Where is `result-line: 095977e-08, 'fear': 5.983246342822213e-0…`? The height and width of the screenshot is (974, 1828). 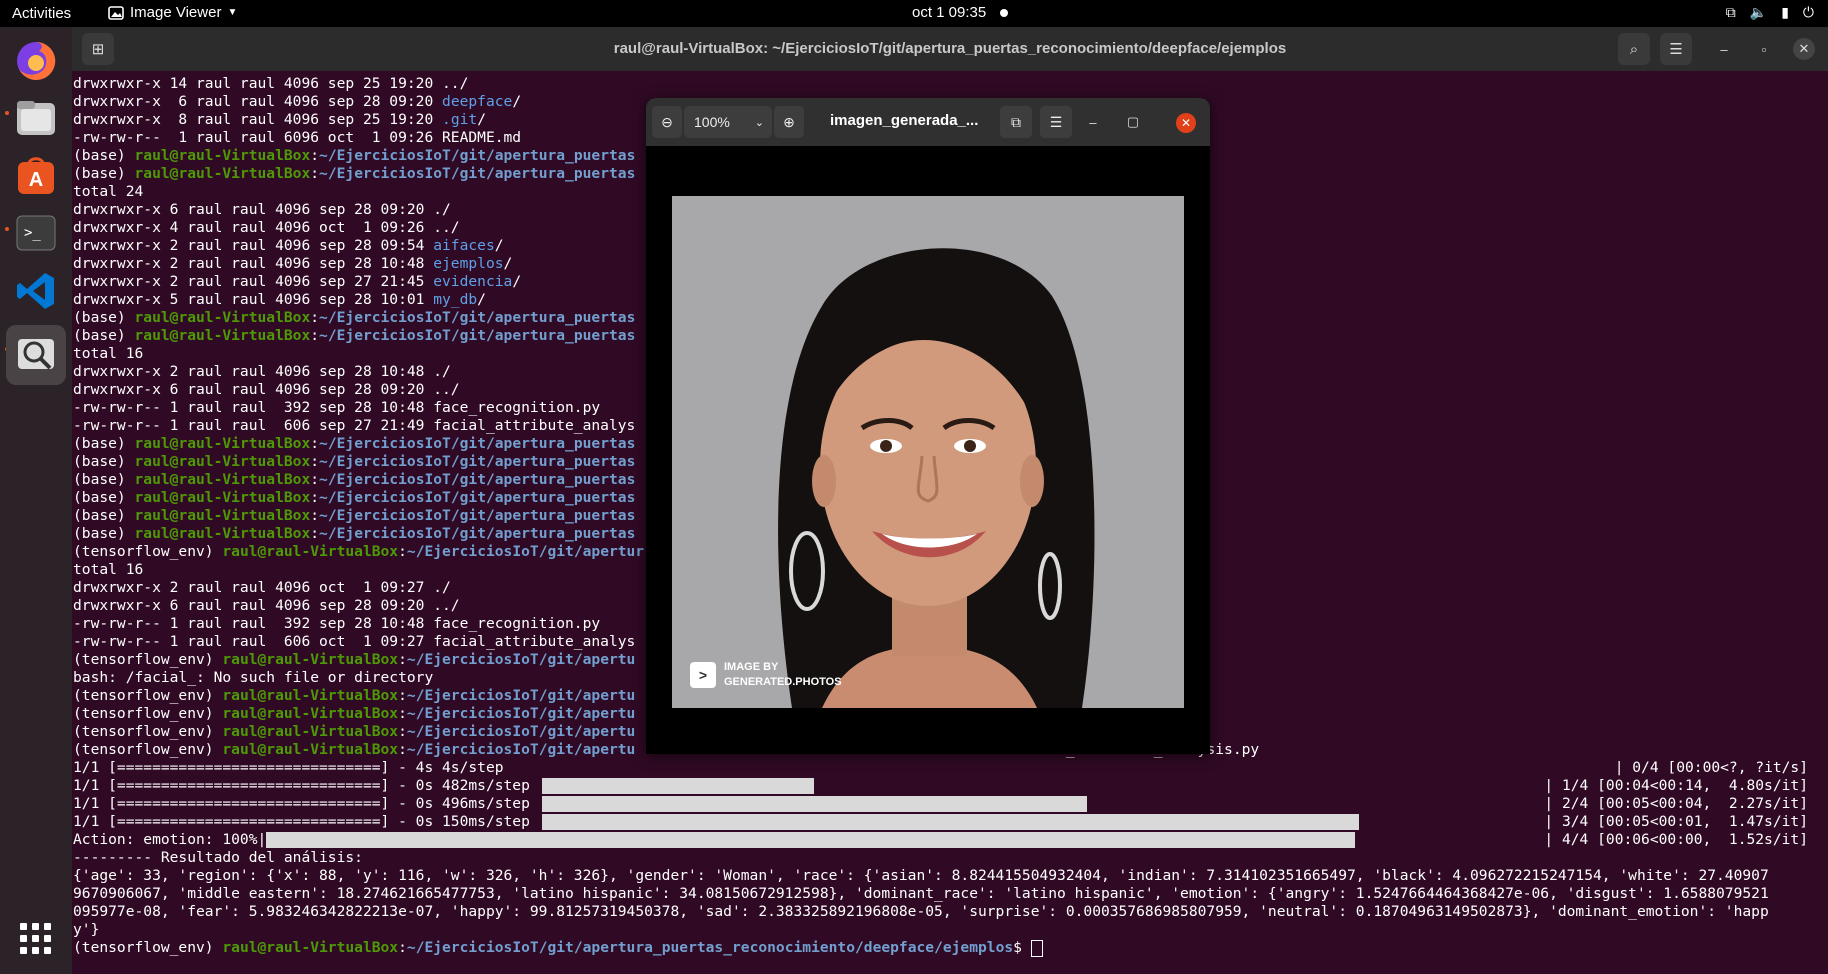 result-line: 095977e-08, 'fear': 5.983246342822213e-0… is located at coordinates (921, 911).